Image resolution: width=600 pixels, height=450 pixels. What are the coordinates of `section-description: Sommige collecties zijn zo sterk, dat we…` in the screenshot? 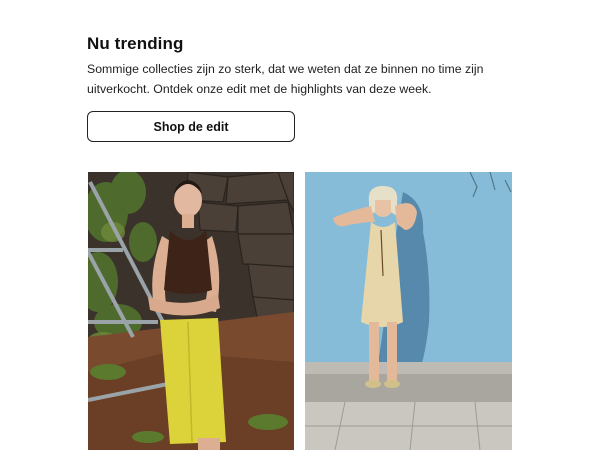 It's located at (285, 79).